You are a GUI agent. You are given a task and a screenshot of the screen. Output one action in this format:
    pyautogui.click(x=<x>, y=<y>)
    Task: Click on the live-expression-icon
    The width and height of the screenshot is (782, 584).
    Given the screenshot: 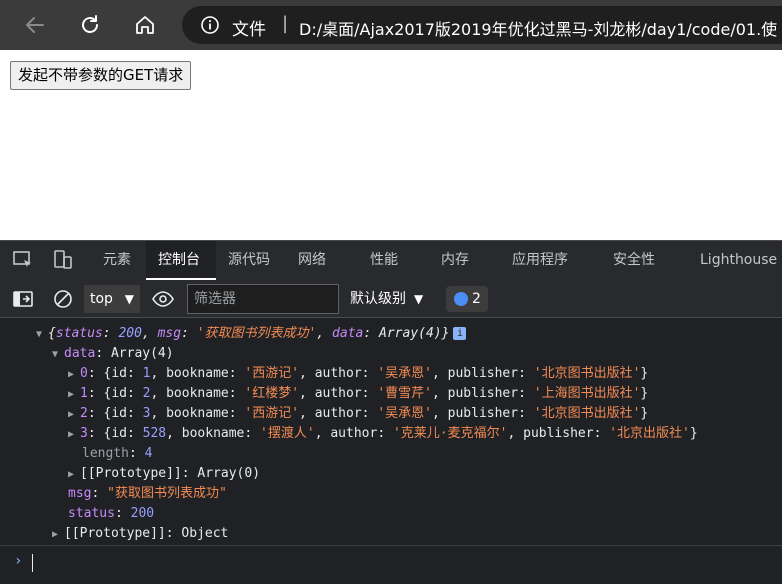 What is the action you would take?
    pyautogui.click(x=163, y=299)
    